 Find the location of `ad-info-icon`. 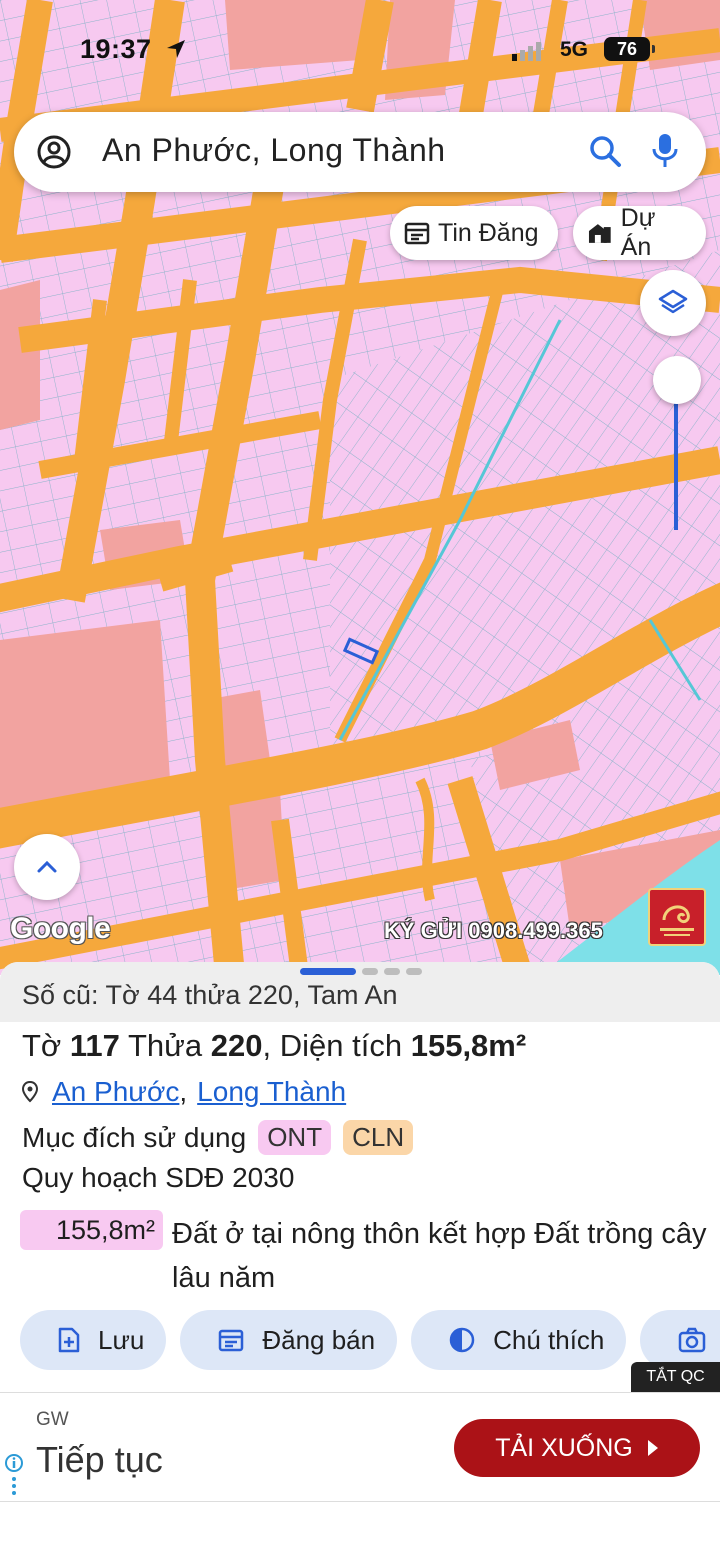

ad-info-icon is located at coordinates (14, 1475).